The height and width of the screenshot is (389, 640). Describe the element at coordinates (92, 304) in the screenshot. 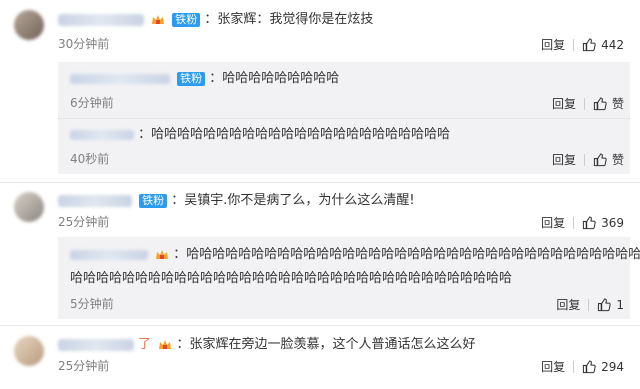

I see `reply-time: 5分钟前` at that location.